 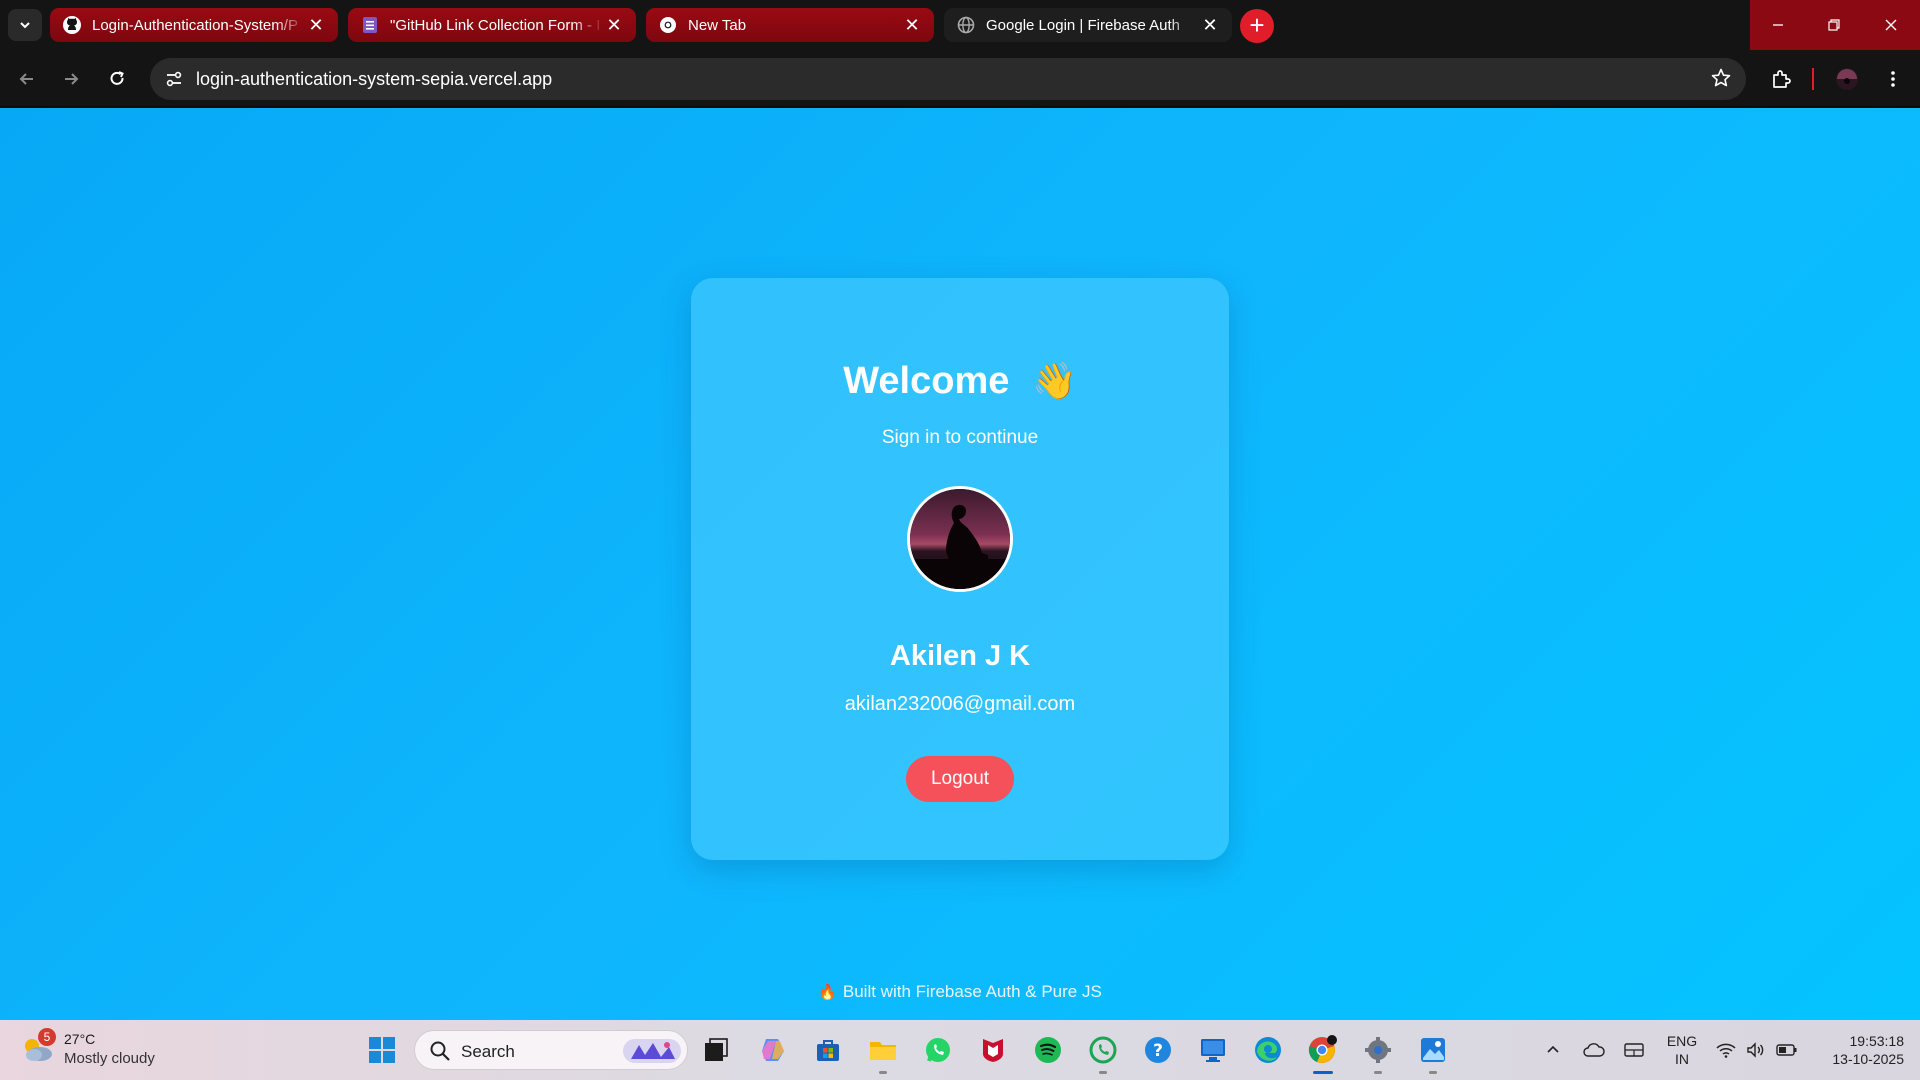 What do you see at coordinates (960, 539) in the screenshot?
I see `avatar` at bounding box center [960, 539].